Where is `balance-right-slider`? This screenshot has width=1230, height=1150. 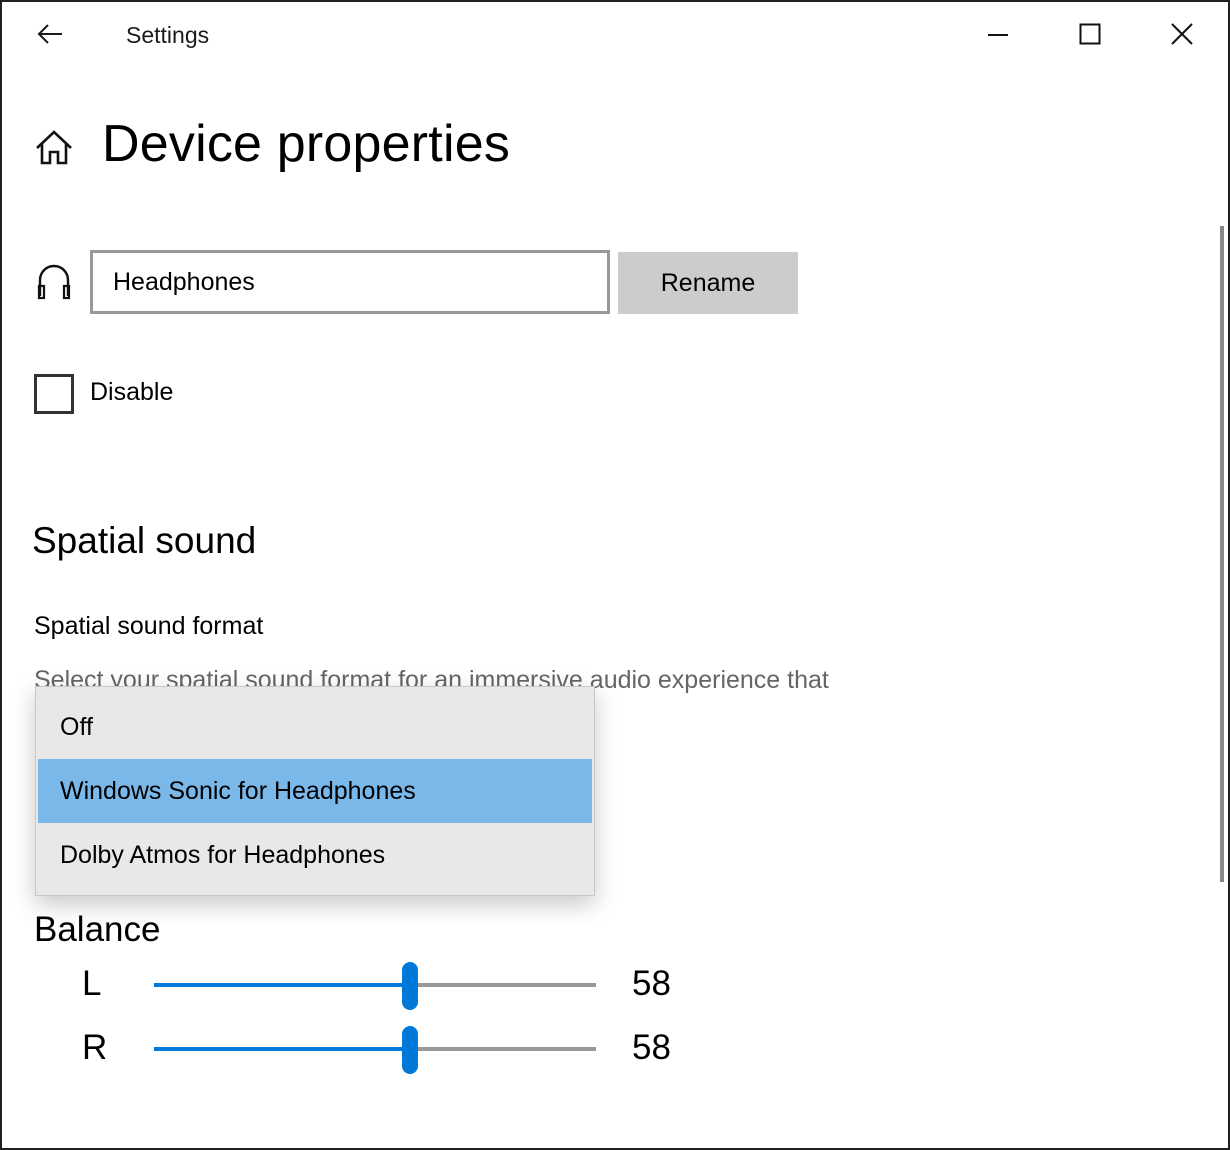
balance-right-slider is located at coordinates (375, 1050).